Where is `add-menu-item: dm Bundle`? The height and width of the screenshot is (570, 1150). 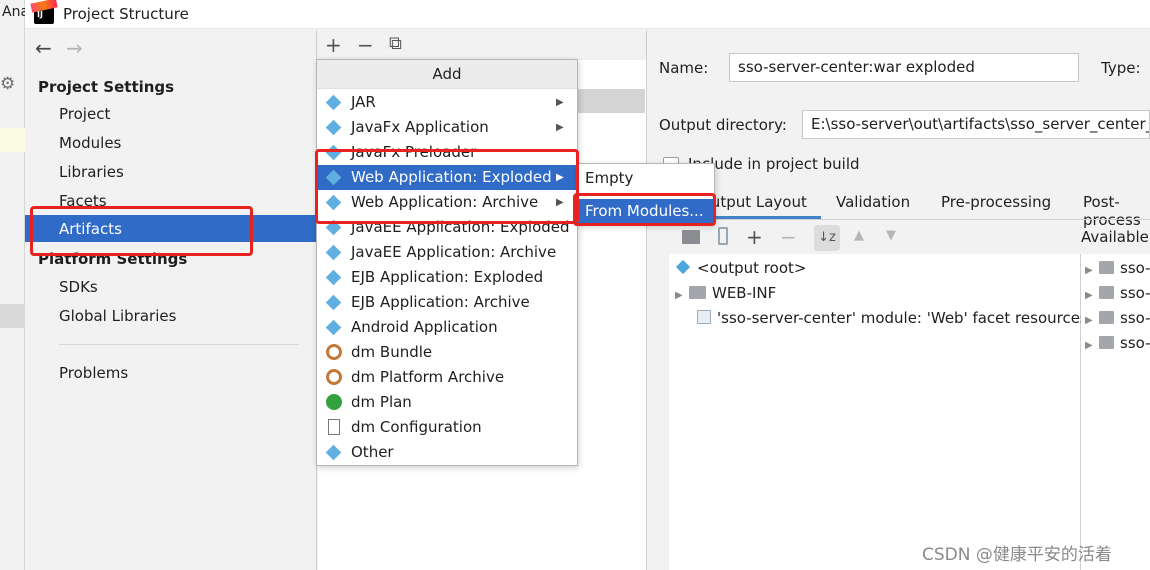 add-menu-item: dm Bundle is located at coordinates (447, 352).